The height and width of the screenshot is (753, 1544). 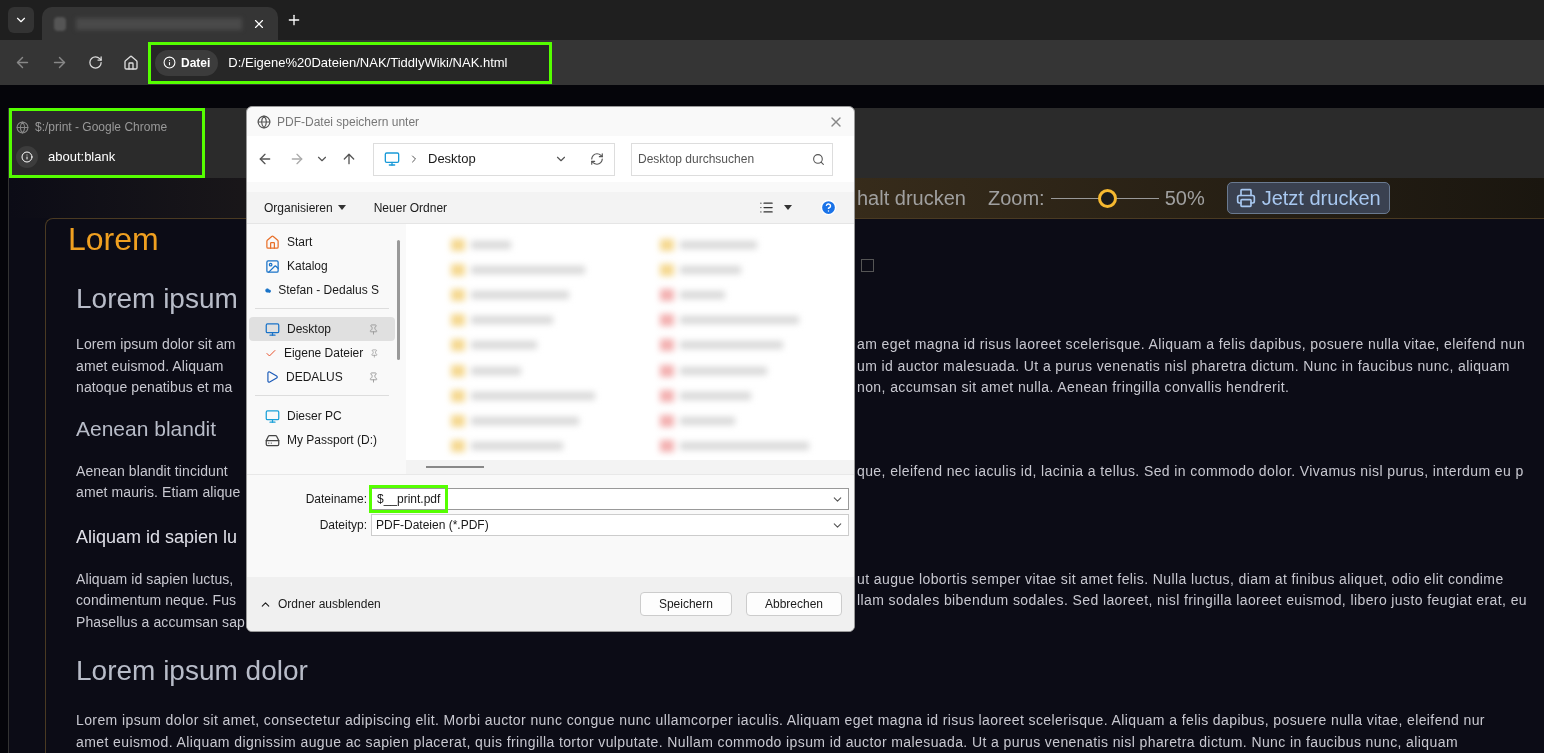 I want to click on heading: Lorem ipsum, so click(x=157, y=299).